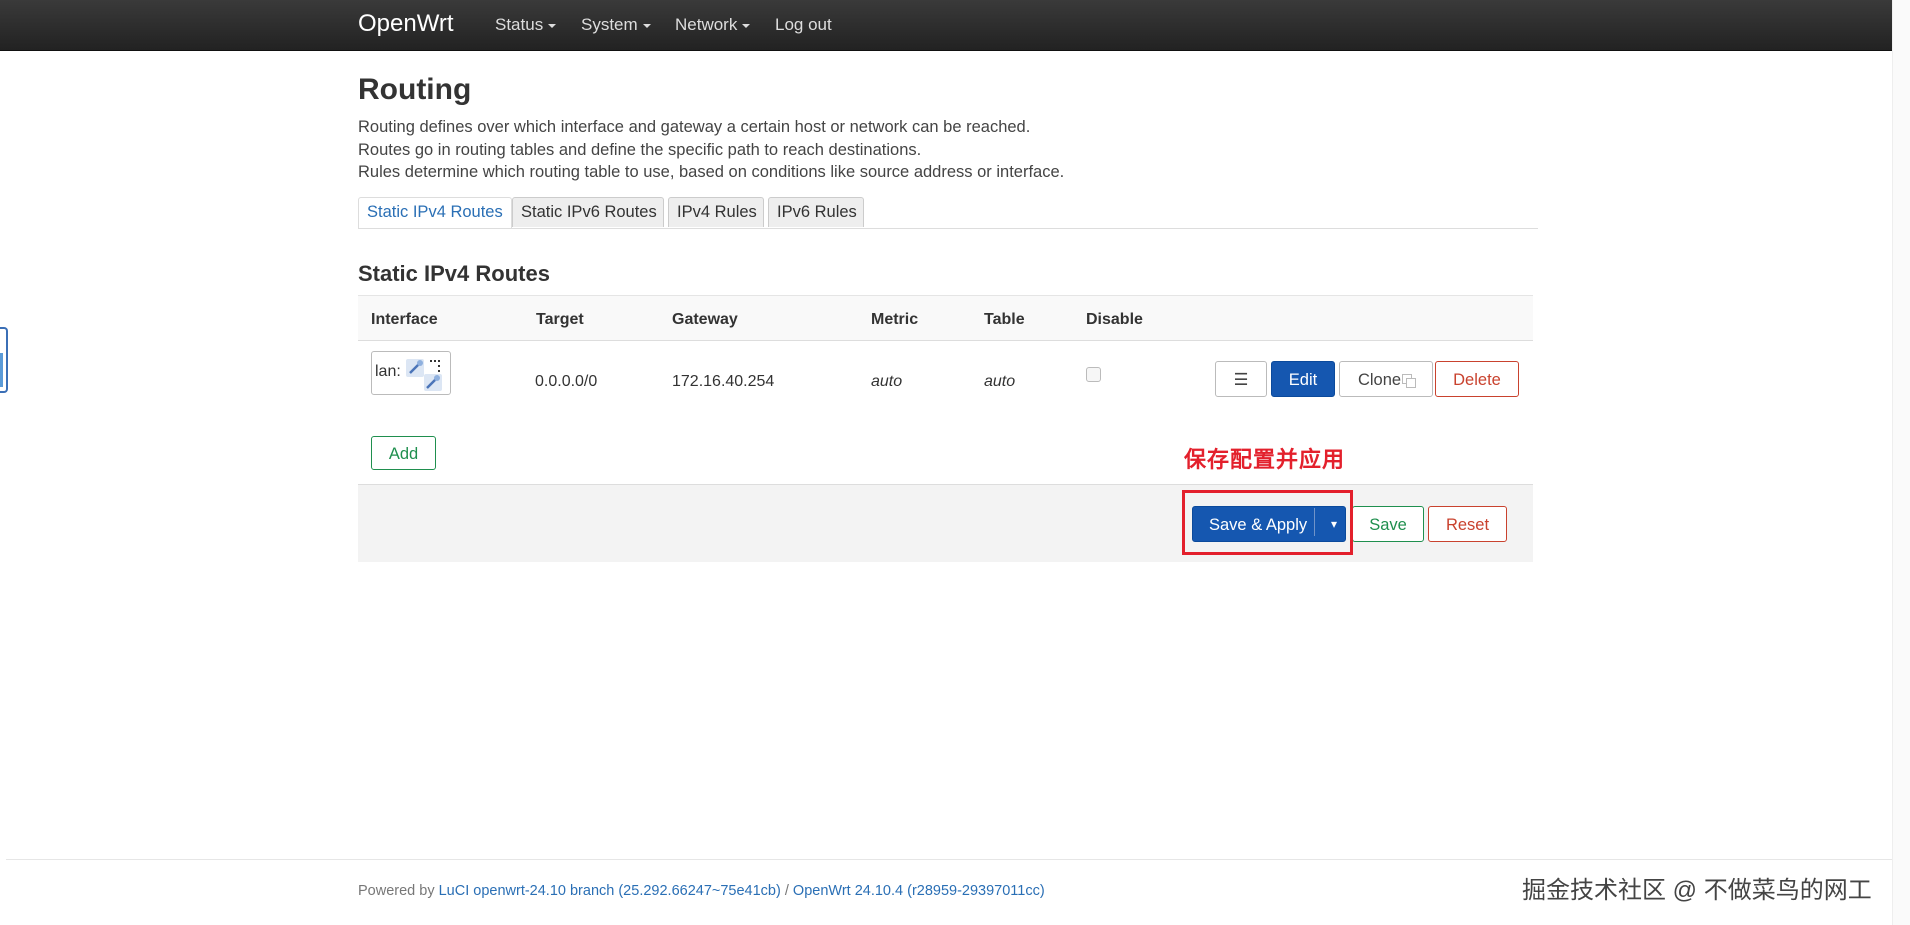 Image resolution: width=1910 pixels, height=925 pixels. What do you see at coordinates (1004, 319) in the screenshot?
I see `column-table: Table` at bounding box center [1004, 319].